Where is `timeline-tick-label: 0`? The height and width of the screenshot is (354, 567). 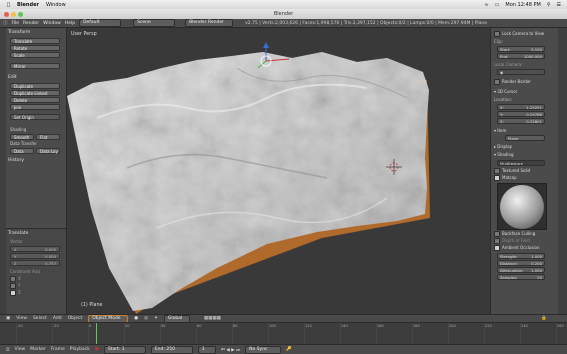
timeline-tick-label: 0 is located at coordinates (90, 326).